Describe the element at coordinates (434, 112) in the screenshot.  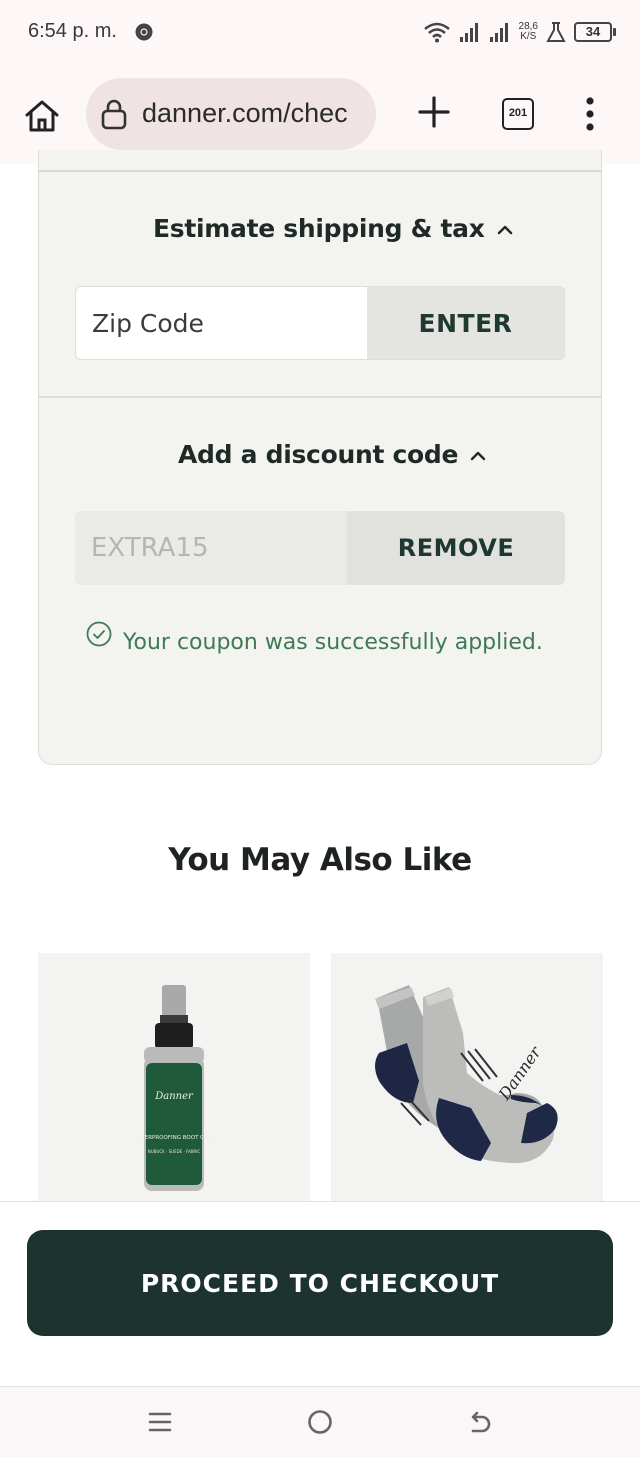
I see `new-tab-icon` at that location.